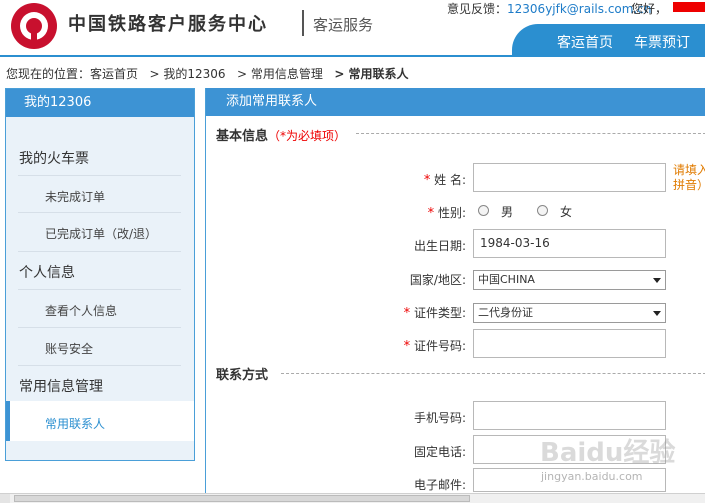 The width and height of the screenshot is (705, 503). Describe the element at coordinates (446, 213) in the screenshot. I see `gender-label: * 性别:` at that location.